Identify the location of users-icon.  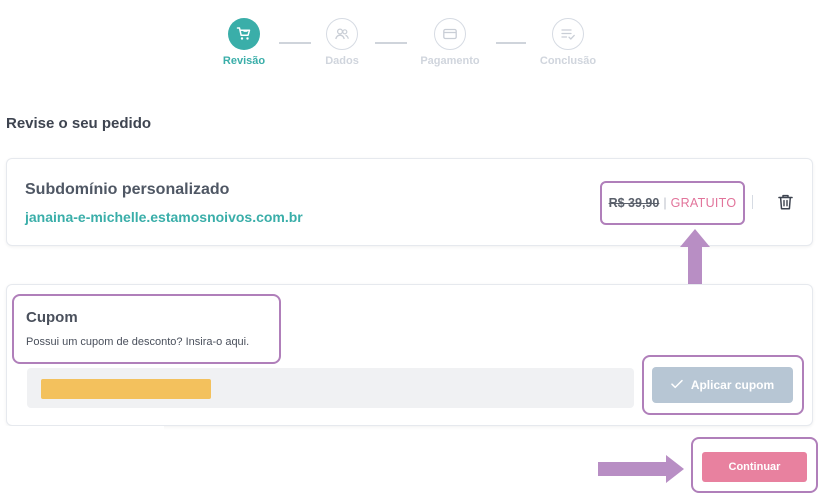
(342, 34).